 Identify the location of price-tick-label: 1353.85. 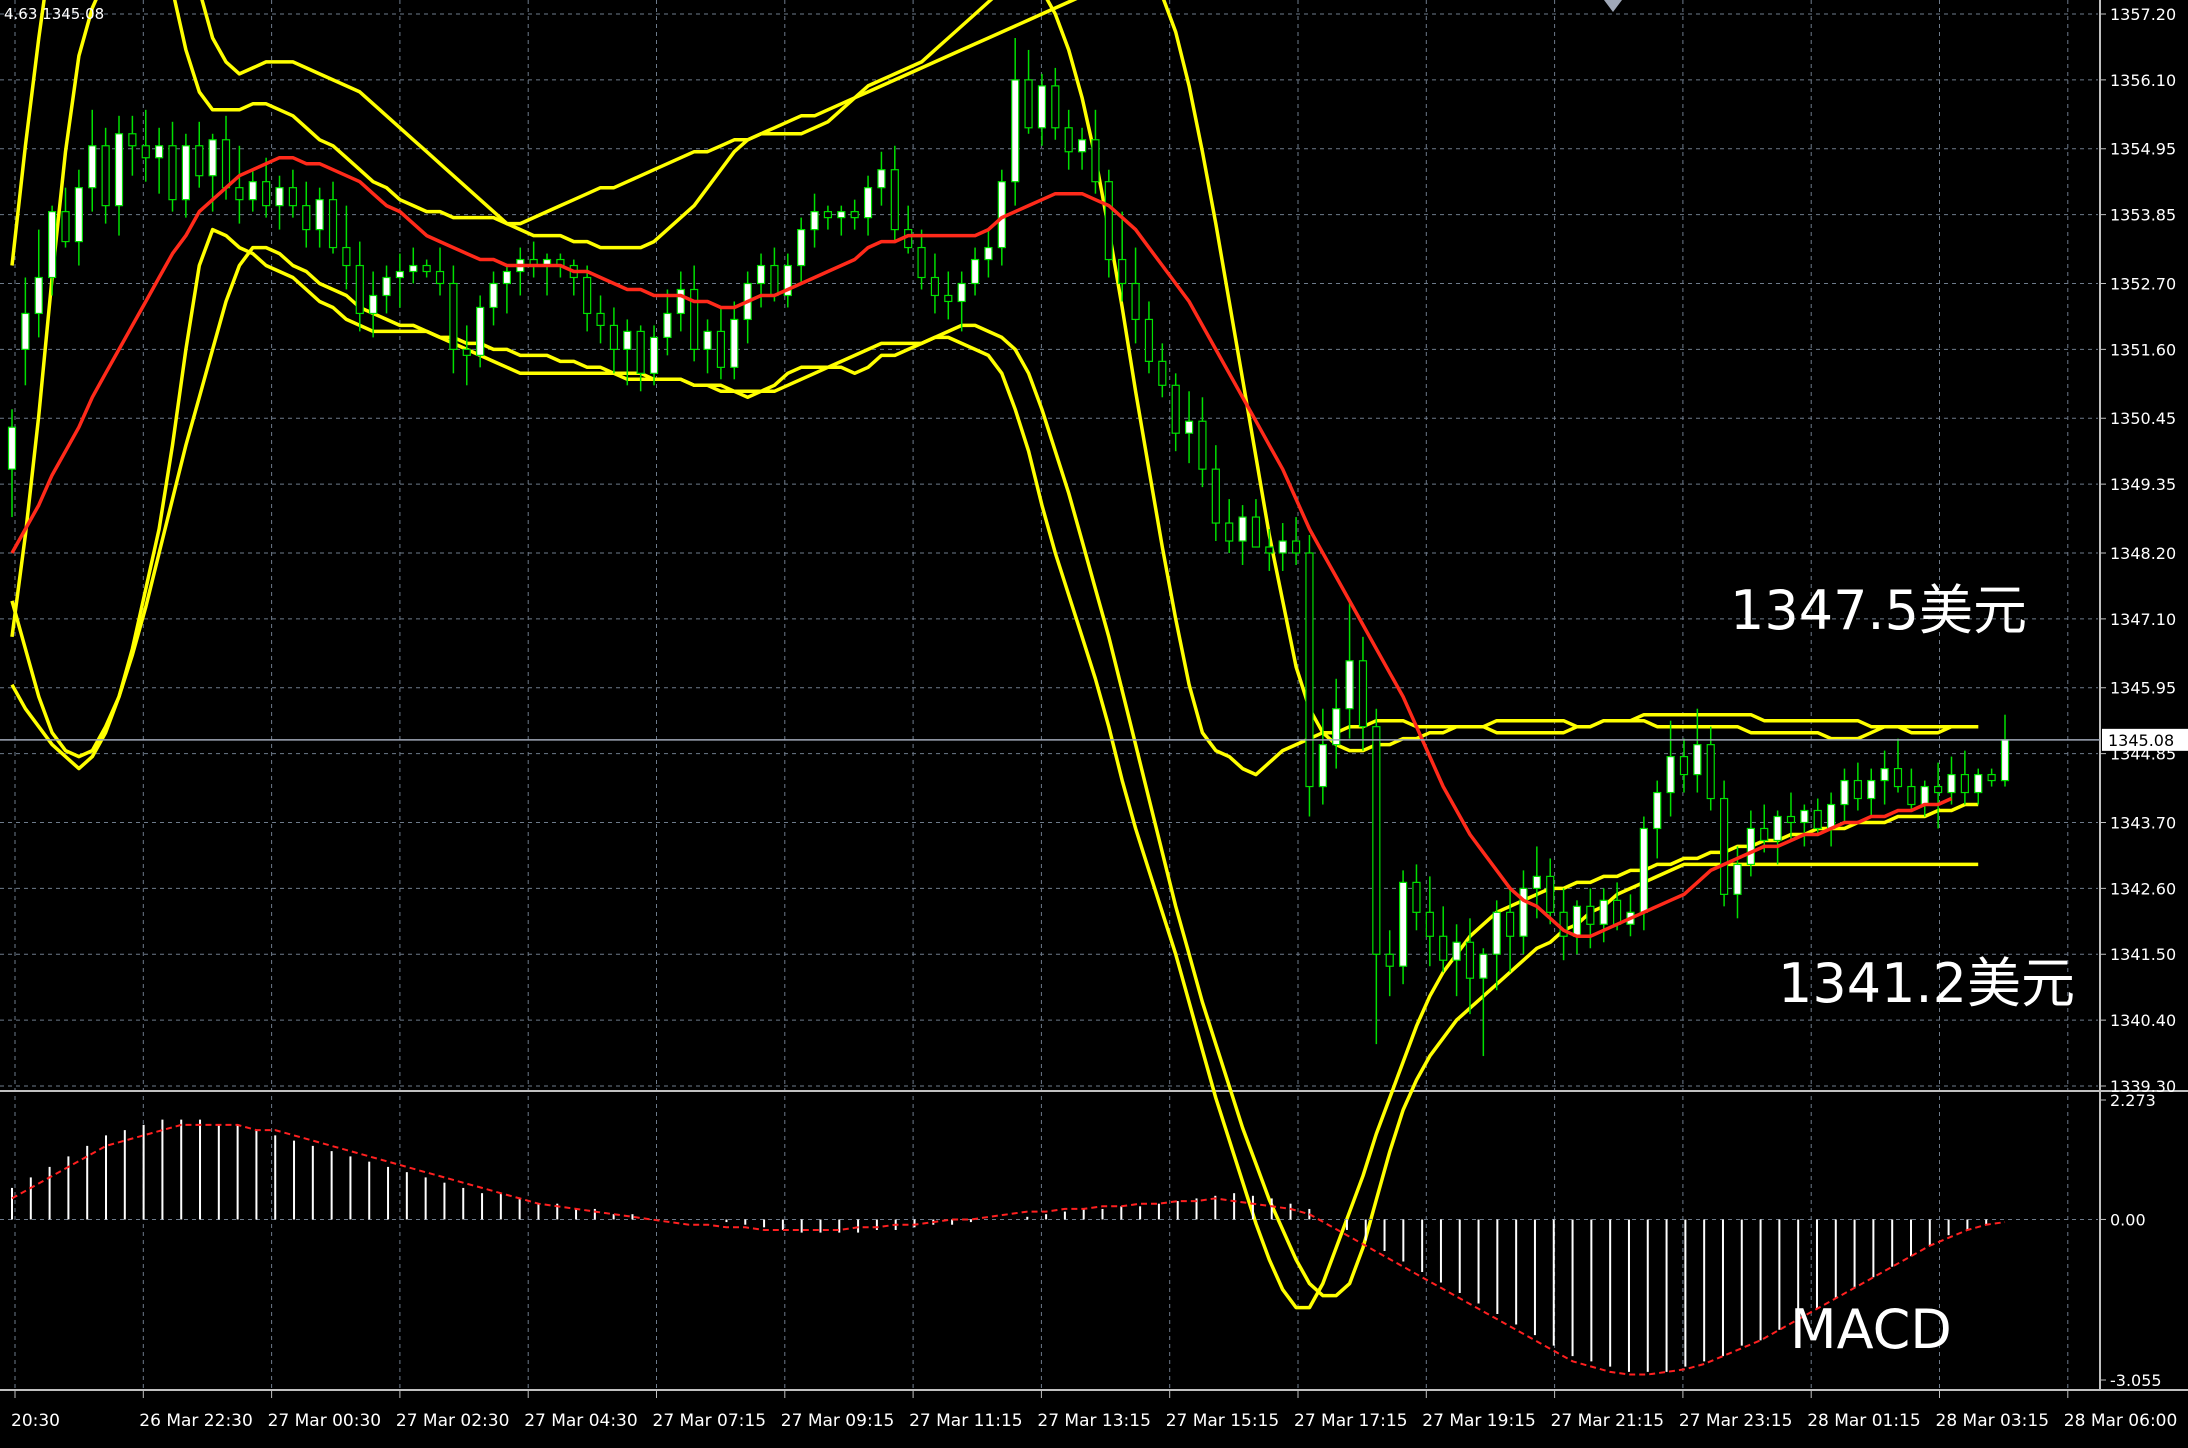
(2143, 215).